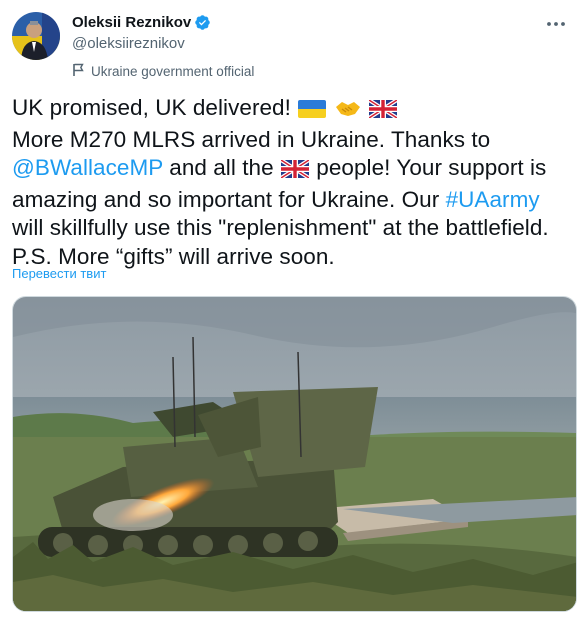 Image resolution: width=584 pixels, height=621 pixels. Describe the element at coordinates (87, 167) in the screenshot. I see `mention-link: @BWallaceMP` at that location.